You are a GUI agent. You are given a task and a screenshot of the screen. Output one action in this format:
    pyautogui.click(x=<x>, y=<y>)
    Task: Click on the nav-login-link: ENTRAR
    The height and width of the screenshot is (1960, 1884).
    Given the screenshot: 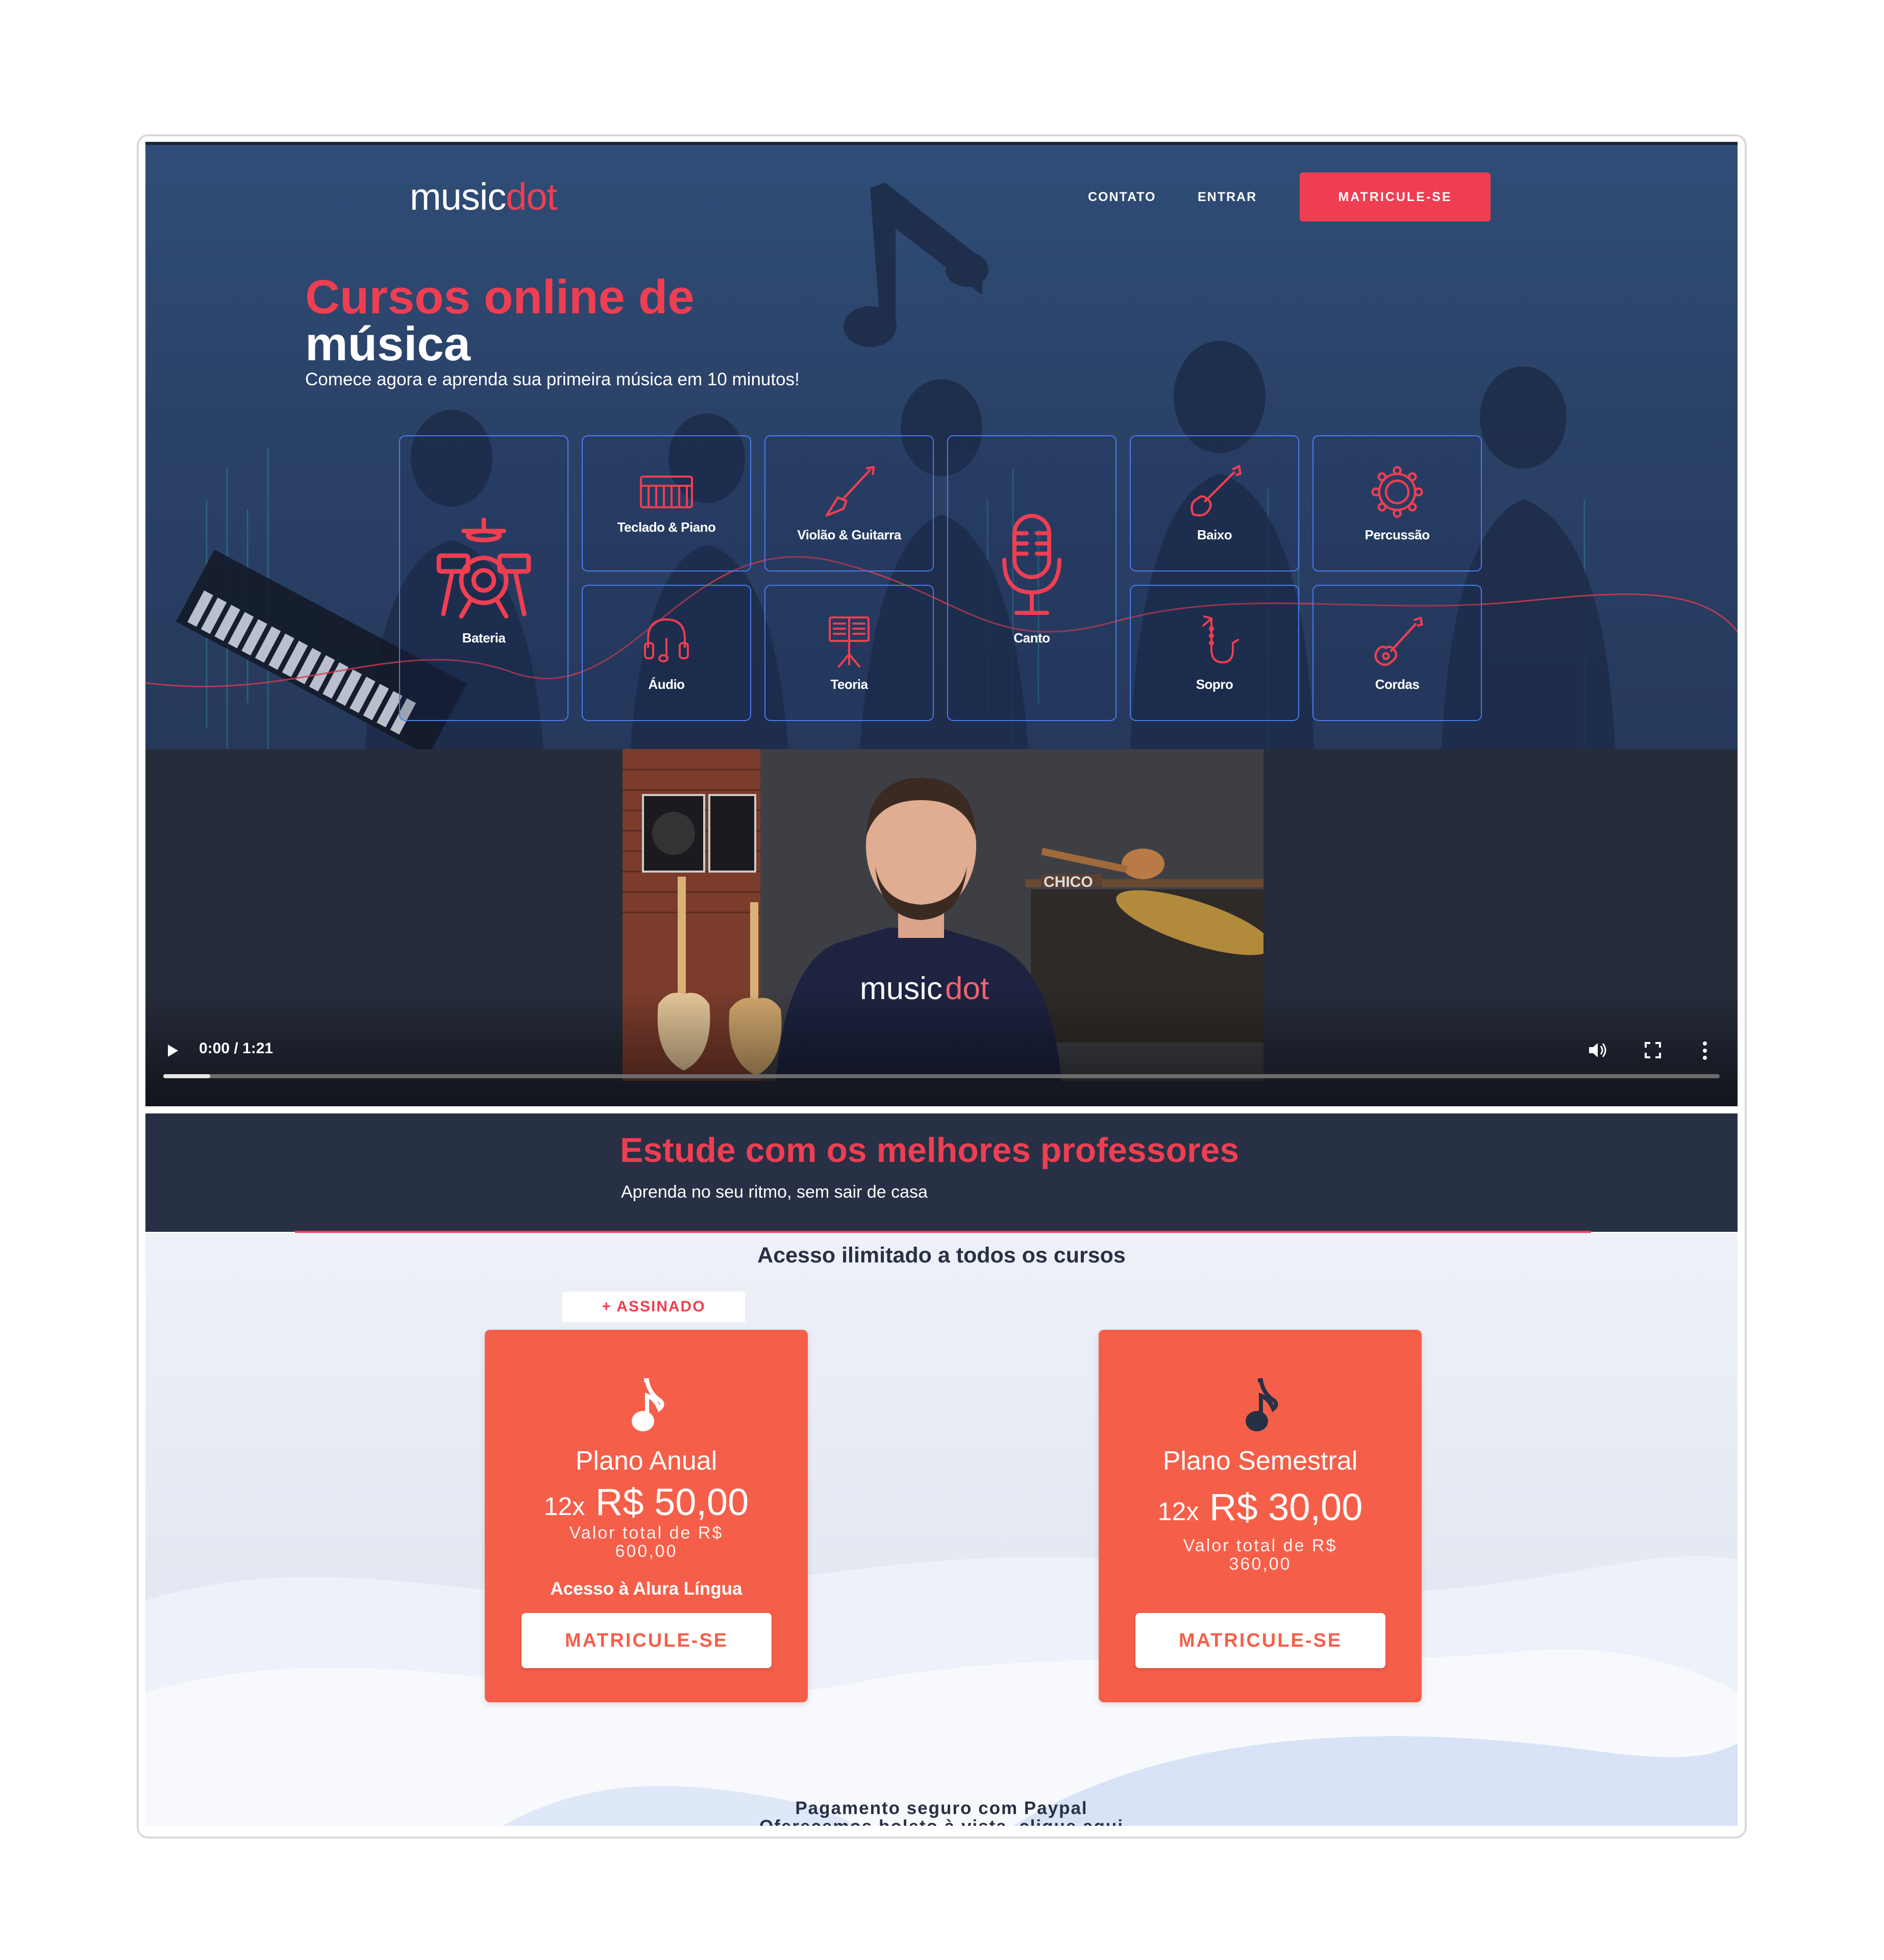 What is the action you would take?
    pyautogui.click(x=1227, y=197)
    